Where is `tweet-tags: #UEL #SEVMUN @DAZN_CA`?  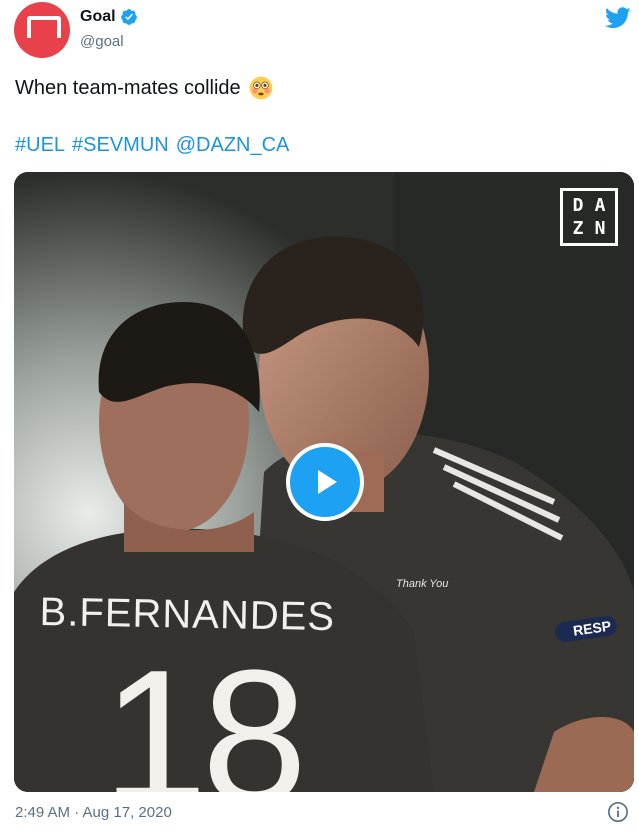 tweet-tags: #UEL #SEVMUN @DAZN_CA is located at coordinates (155, 145).